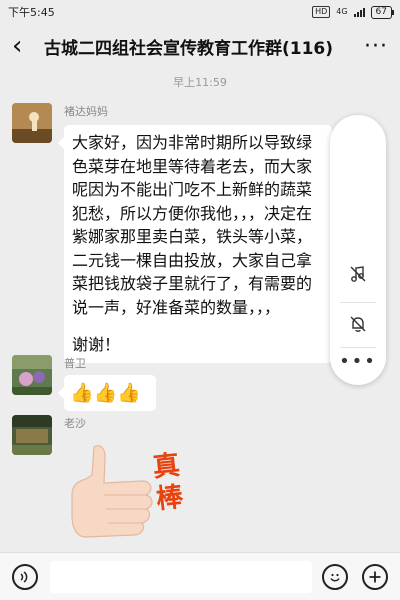 The height and width of the screenshot is (600, 400). Describe the element at coordinates (192, 166) in the screenshot. I see `message-line: 色菜芽在地里等待着老去，而大家` at that location.